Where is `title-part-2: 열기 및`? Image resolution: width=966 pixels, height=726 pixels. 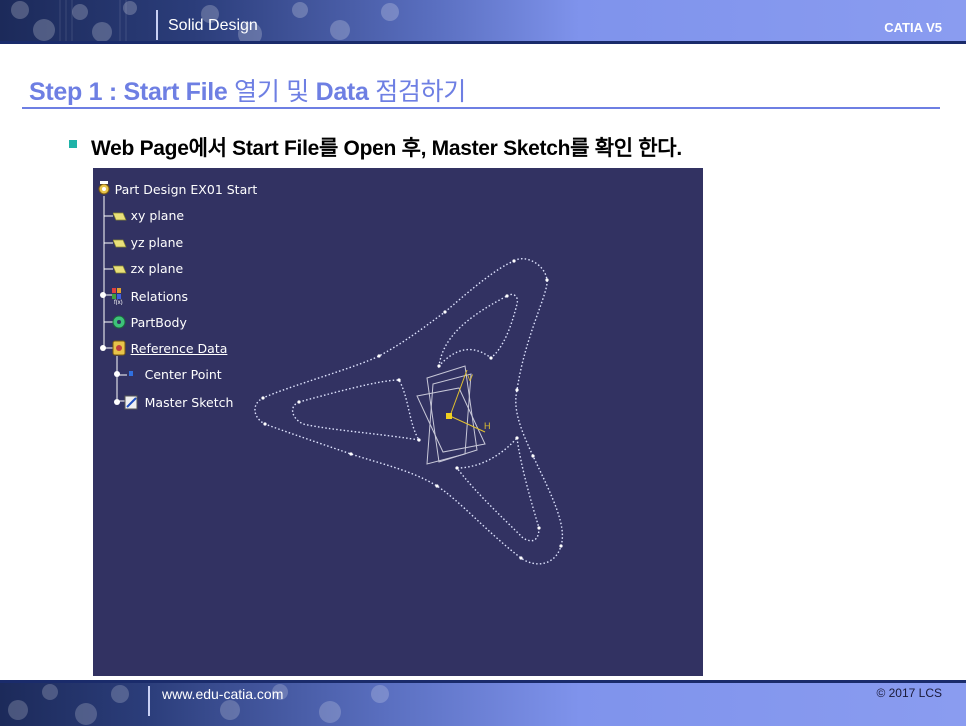 title-part-2: 열기 및 is located at coordinates (271, 92).